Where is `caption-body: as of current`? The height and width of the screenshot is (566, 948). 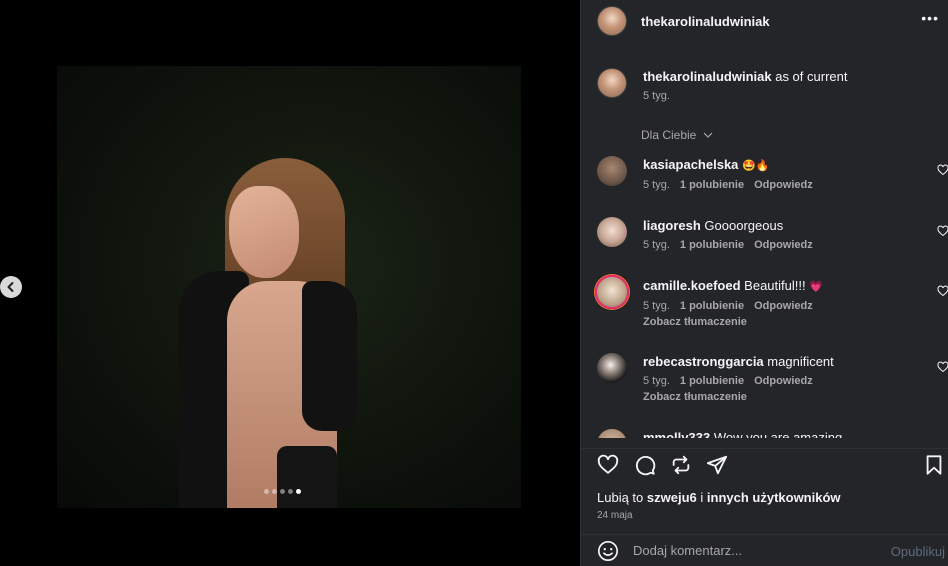
caption-body: as of current is located at coordinates (811, 76).